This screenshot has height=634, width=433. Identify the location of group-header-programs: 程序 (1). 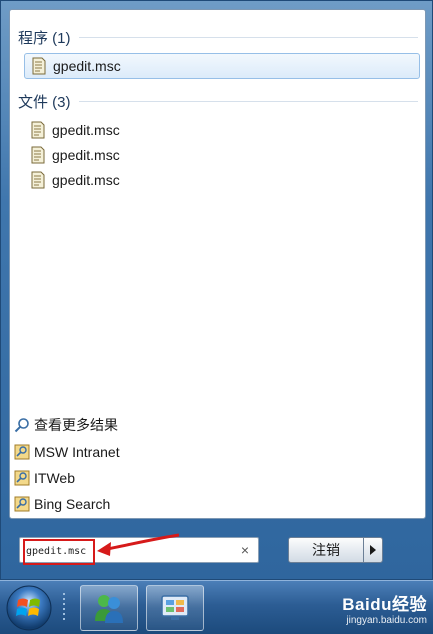
(218, 37).